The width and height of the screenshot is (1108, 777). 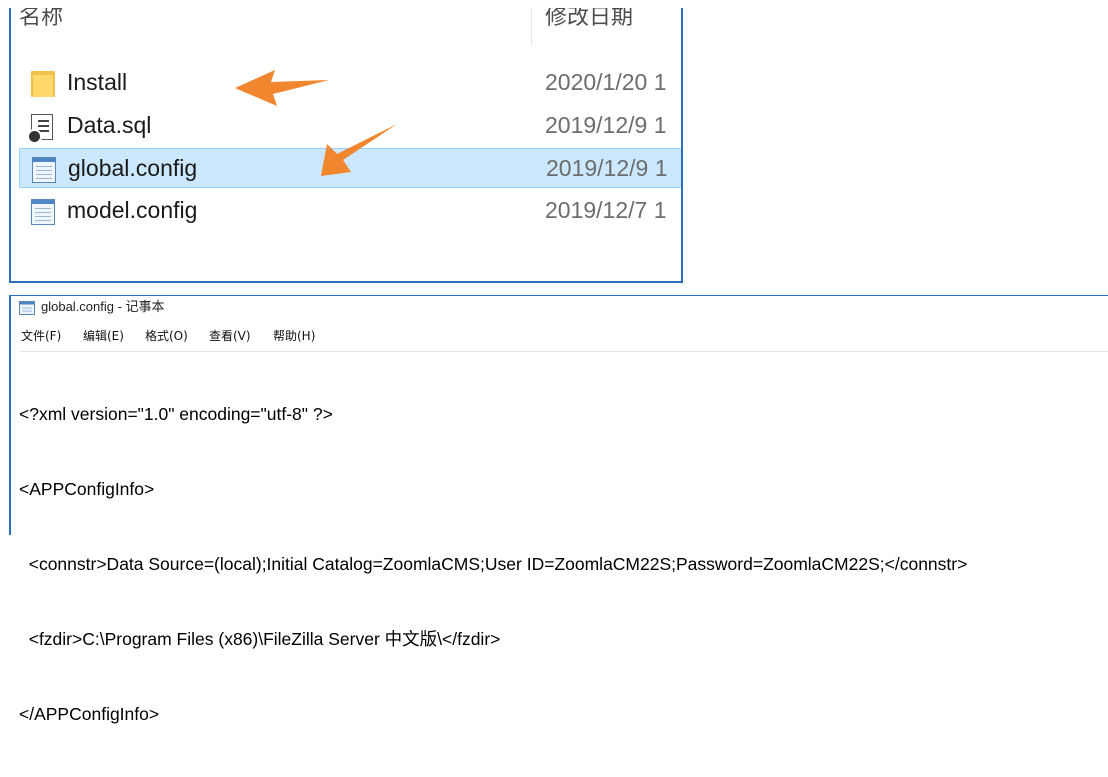 What do you see at coordinates (27, 307) in the screenshot?
I see `notepad-icon` at bounding box center [27, 307].